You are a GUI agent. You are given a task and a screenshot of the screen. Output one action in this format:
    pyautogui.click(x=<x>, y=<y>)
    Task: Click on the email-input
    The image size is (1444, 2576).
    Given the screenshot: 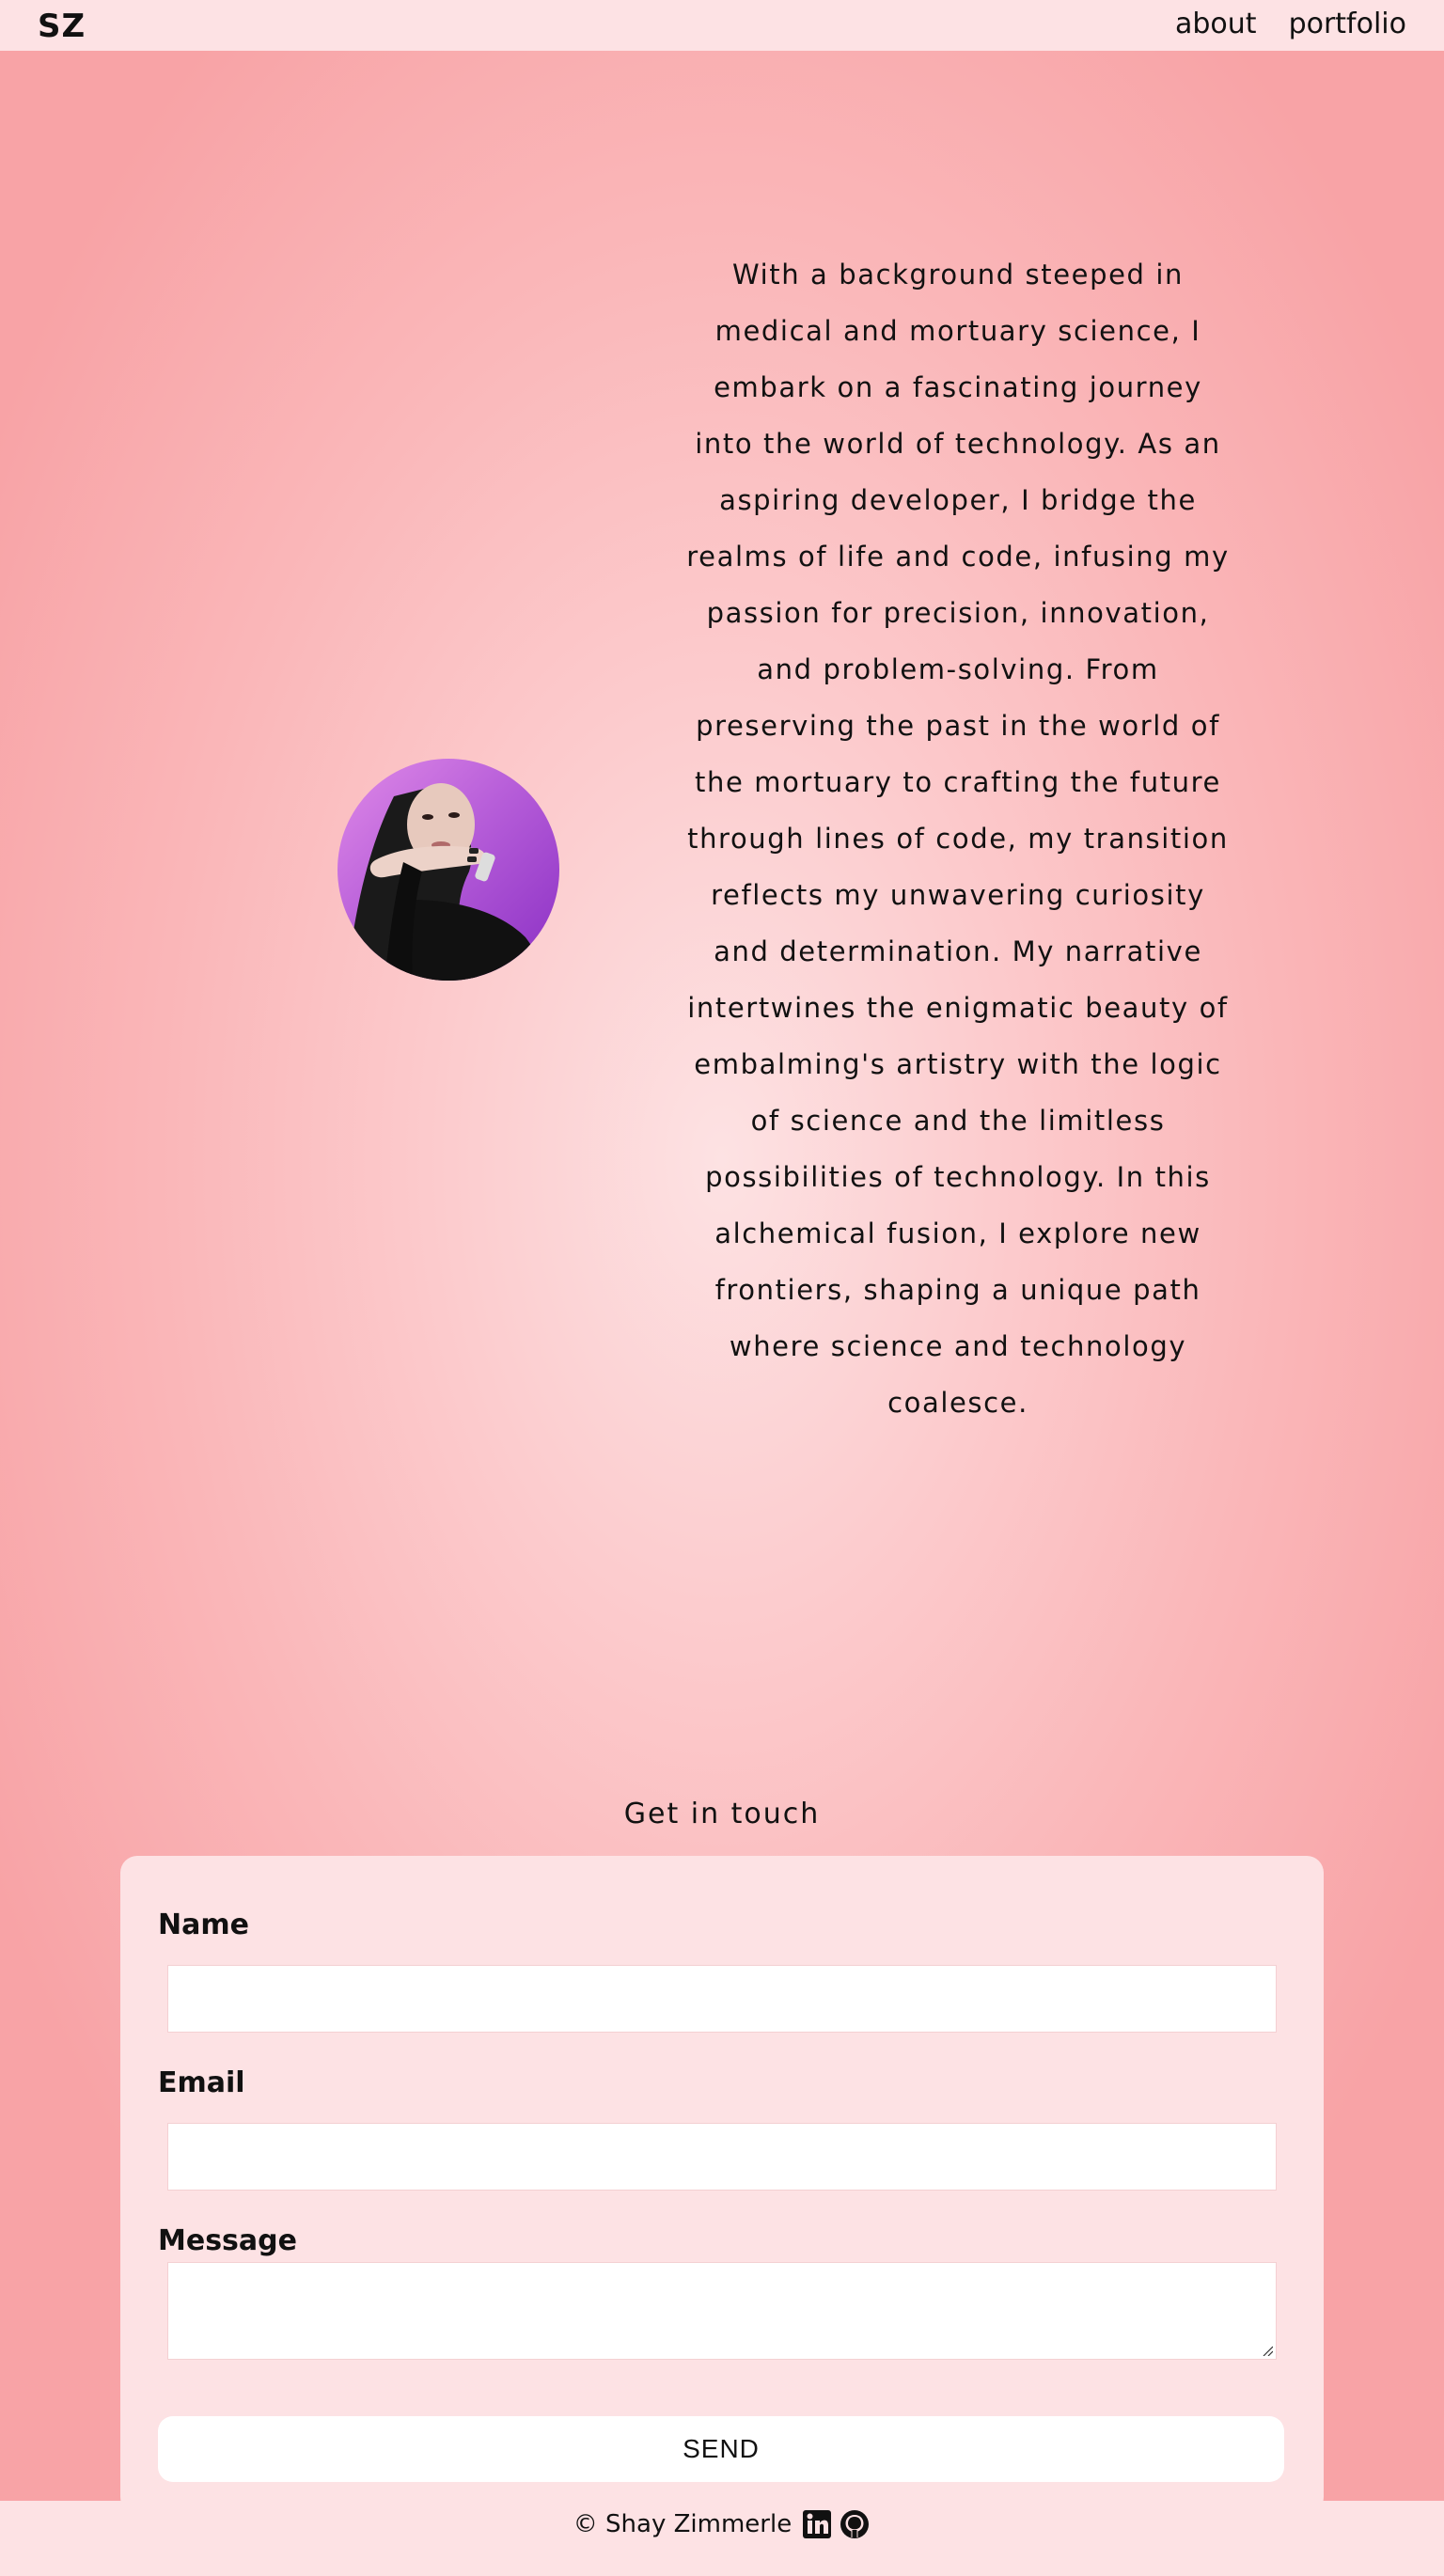 What is the action you would take?
    pyautogui.click(x=722, y=2157)
    